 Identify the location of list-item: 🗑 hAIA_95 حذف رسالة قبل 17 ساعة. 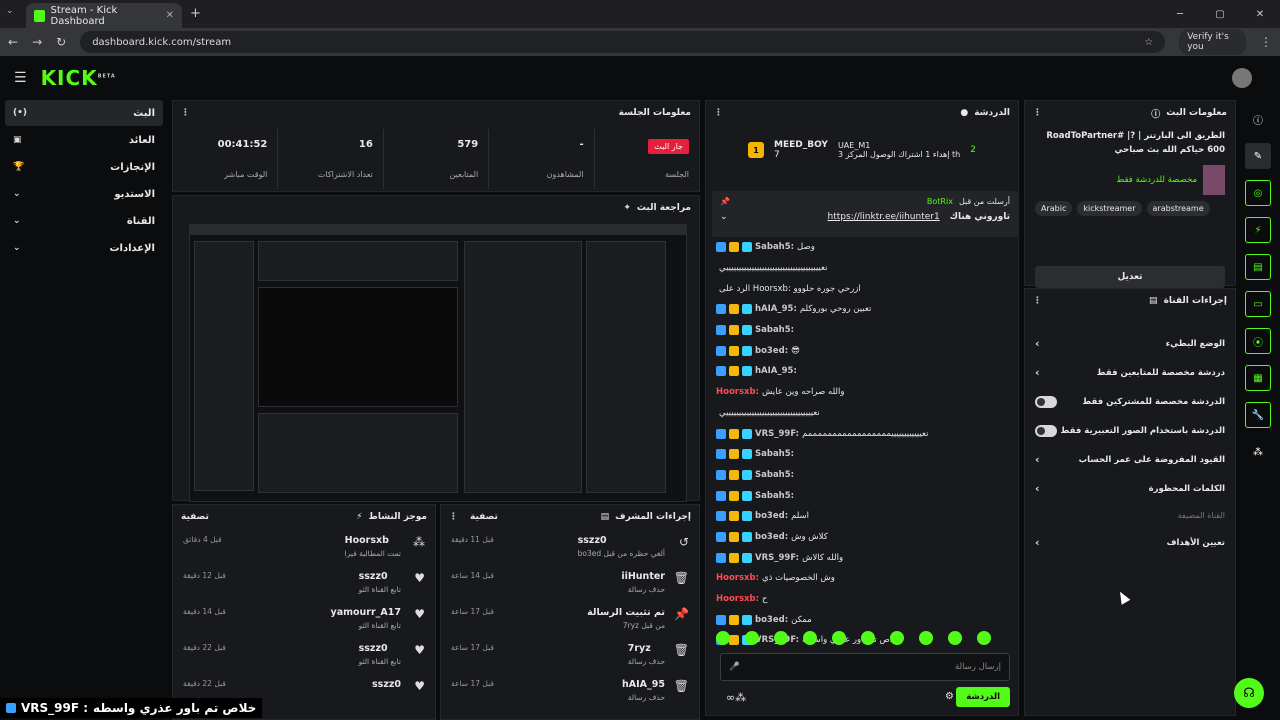
(570, 691).